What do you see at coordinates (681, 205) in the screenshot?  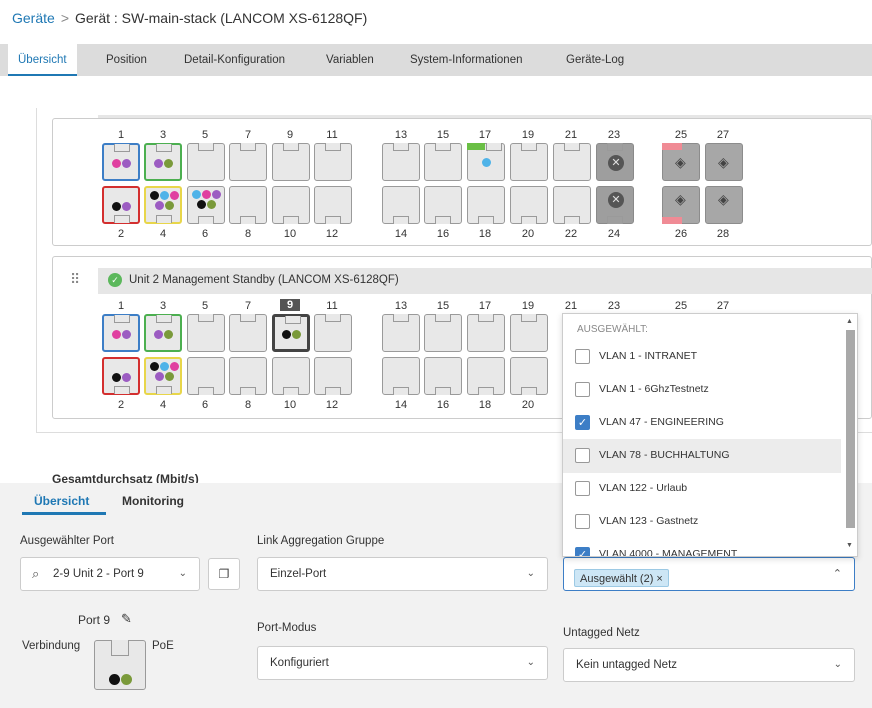 I see `port-1-26: ◈` at bounding box center [681, 205].